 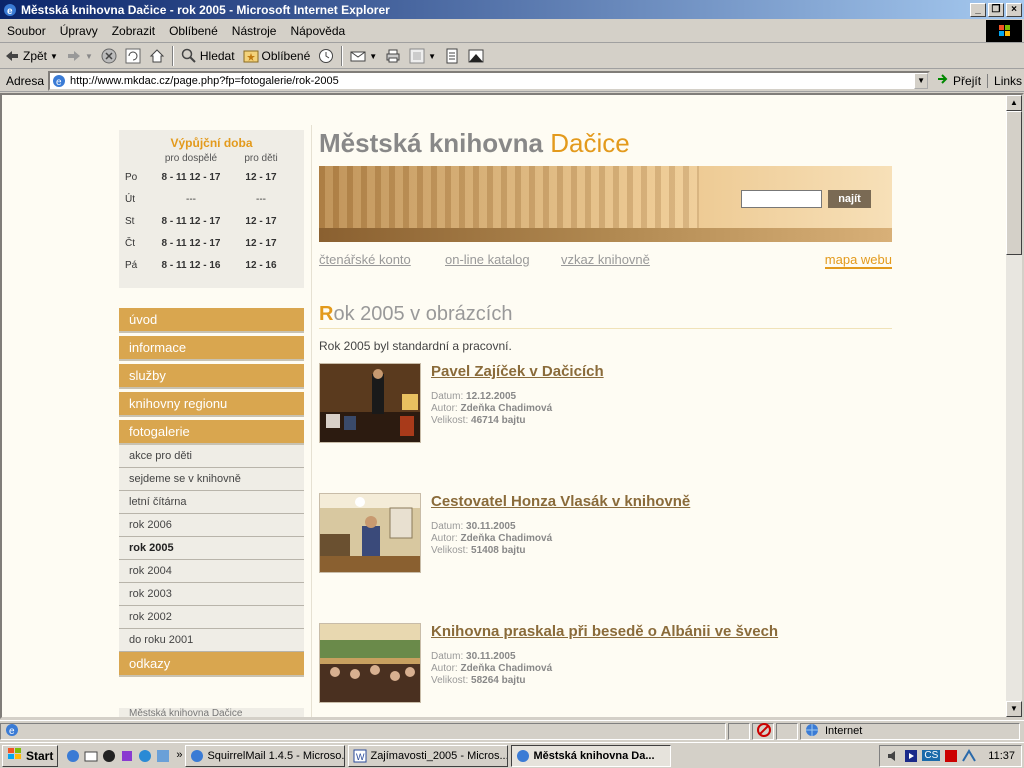 What do you see at coordinates (422, 56) in the screenshot?
I see `edit-button: ▼` at bounding box center [422, 56].